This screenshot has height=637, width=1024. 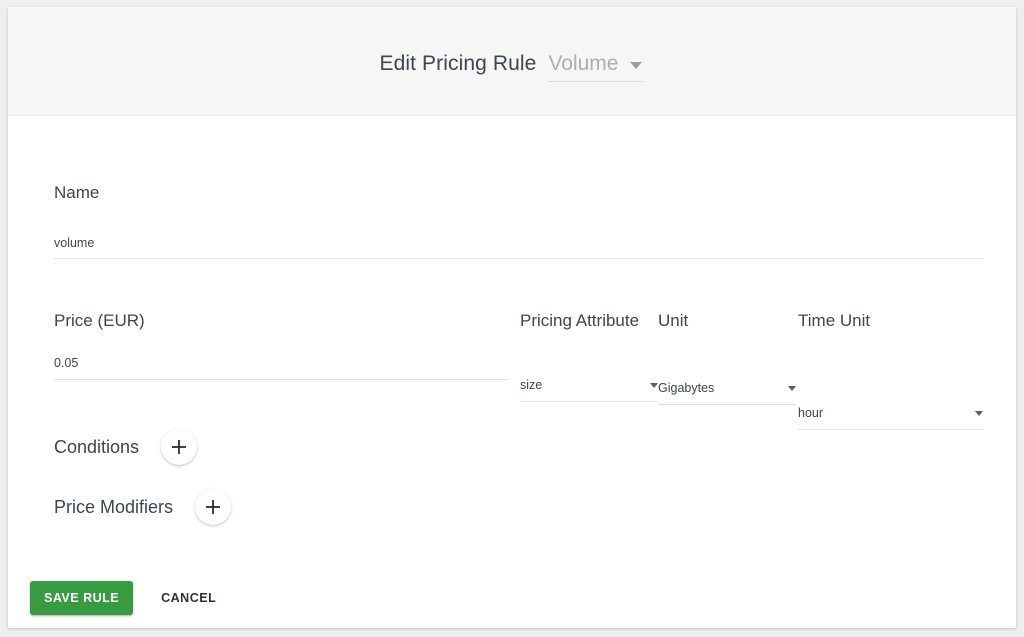 I want to click on pricing-attribute-value: size, so click(x=531, y=385).